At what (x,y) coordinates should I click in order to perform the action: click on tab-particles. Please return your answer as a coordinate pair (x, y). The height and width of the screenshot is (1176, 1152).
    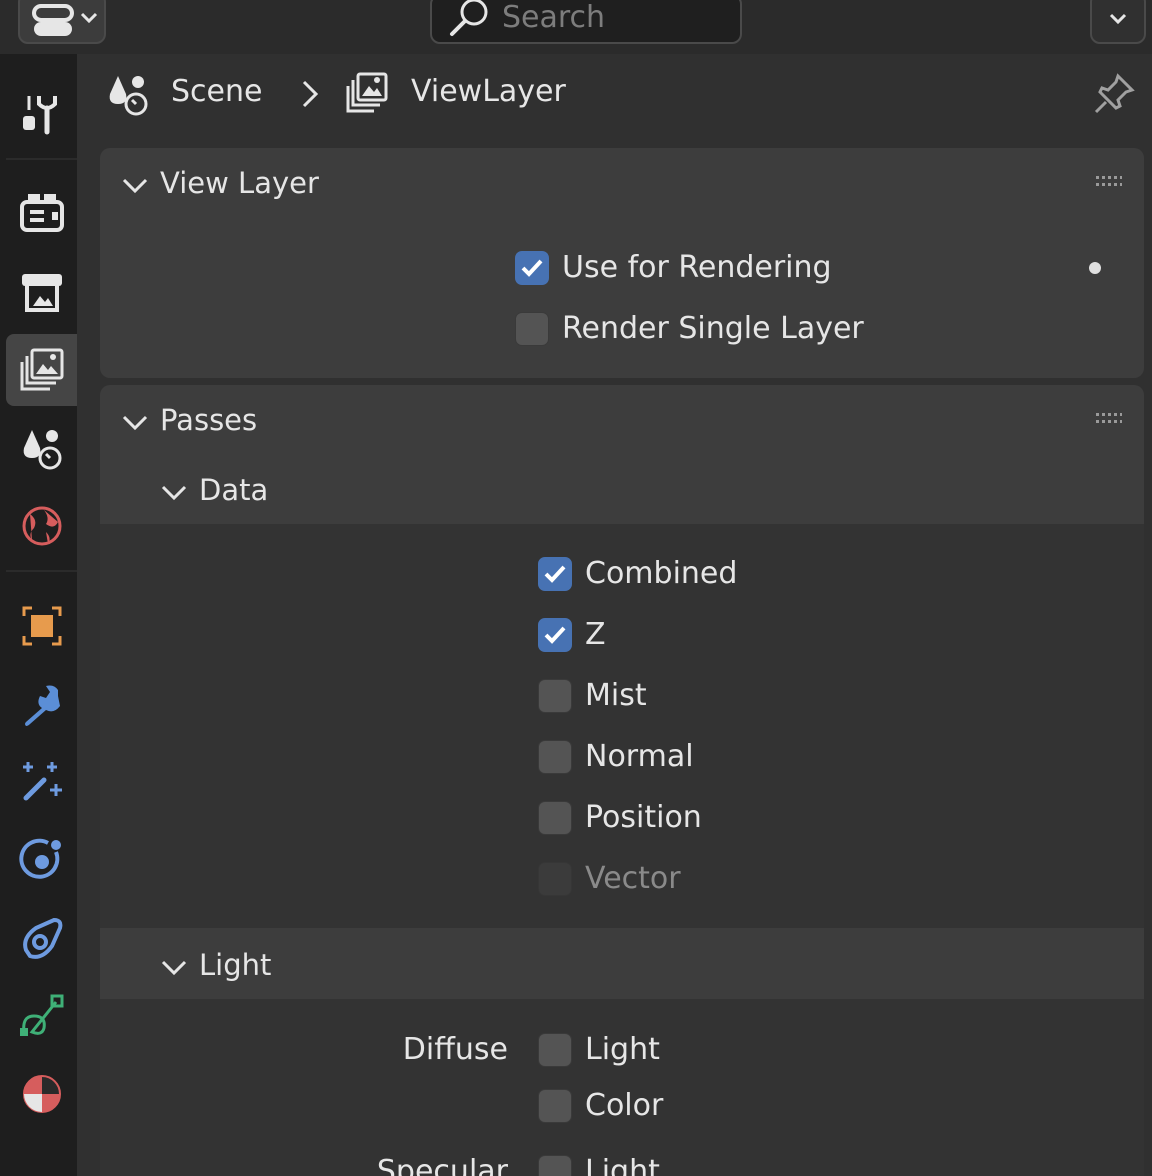
    Looking at the image, I should click on (41, 782).